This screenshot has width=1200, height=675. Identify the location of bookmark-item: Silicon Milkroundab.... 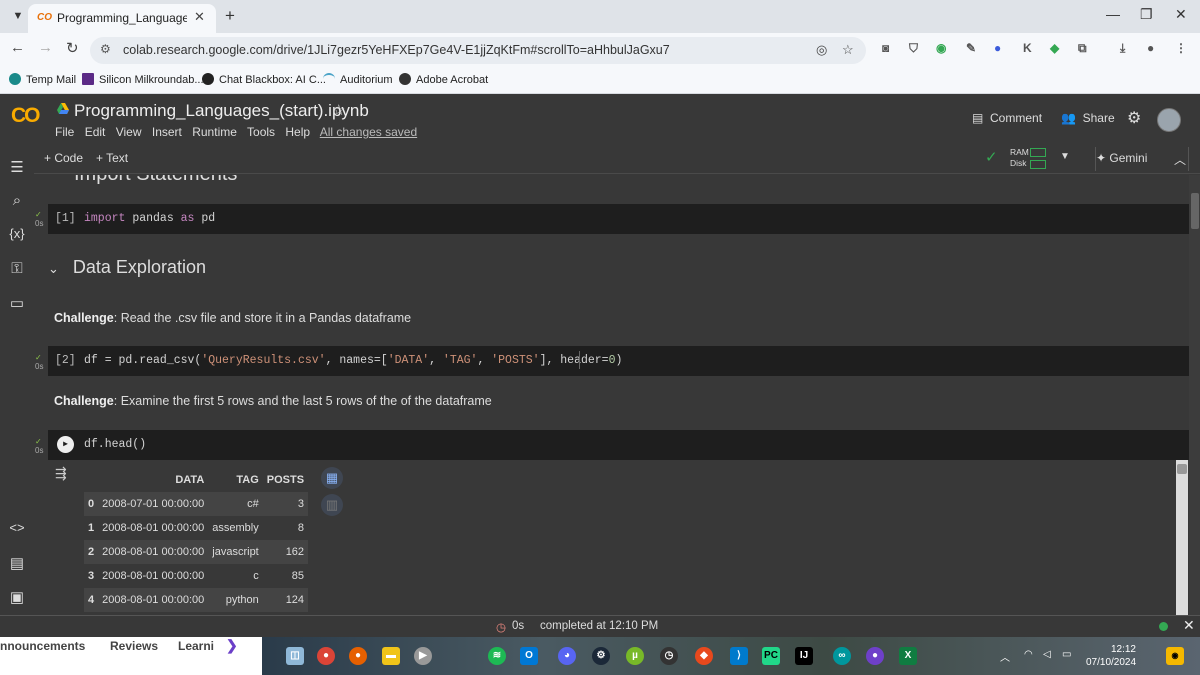
(143, 79).